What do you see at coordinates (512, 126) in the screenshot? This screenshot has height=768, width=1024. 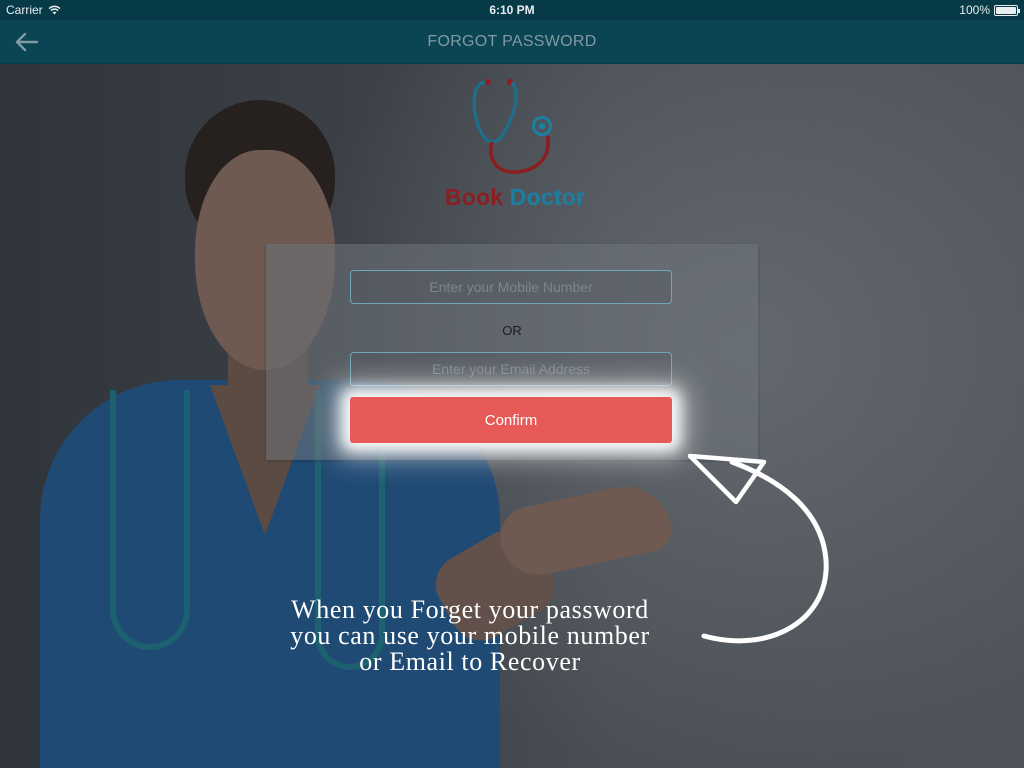 I see `stethoscope-icon` at bounding box center [512, 126].